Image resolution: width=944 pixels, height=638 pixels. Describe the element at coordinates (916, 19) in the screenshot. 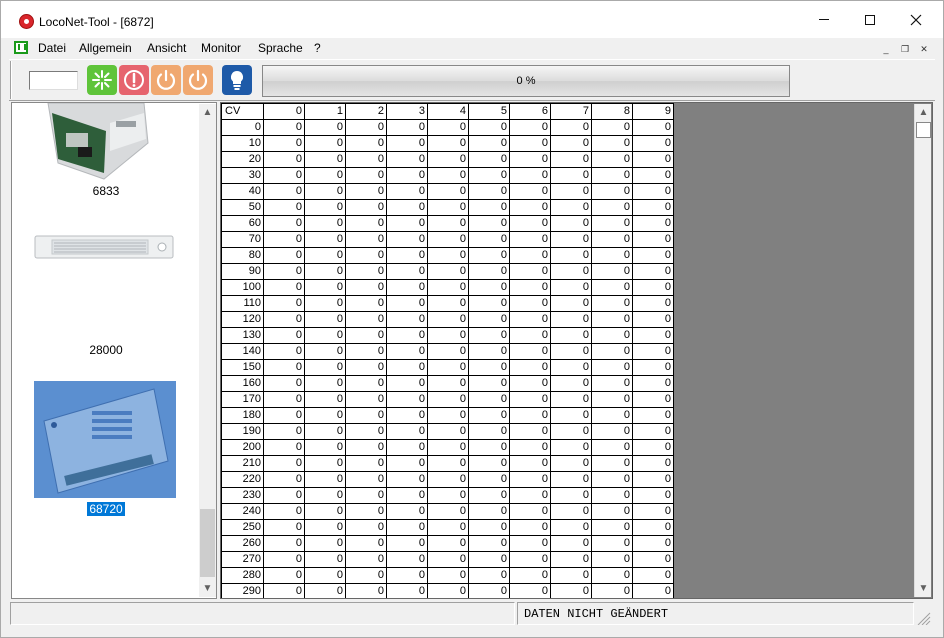

I see `close-button` at that location.